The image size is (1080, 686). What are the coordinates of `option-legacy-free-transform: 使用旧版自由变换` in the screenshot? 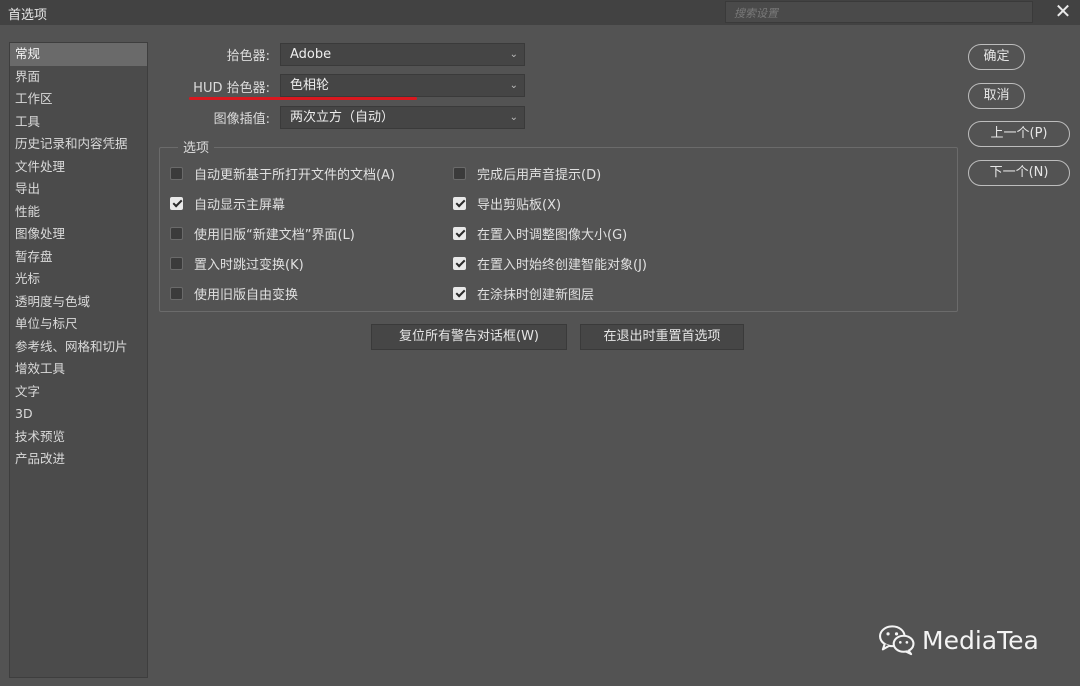 It's located at (234, 293).